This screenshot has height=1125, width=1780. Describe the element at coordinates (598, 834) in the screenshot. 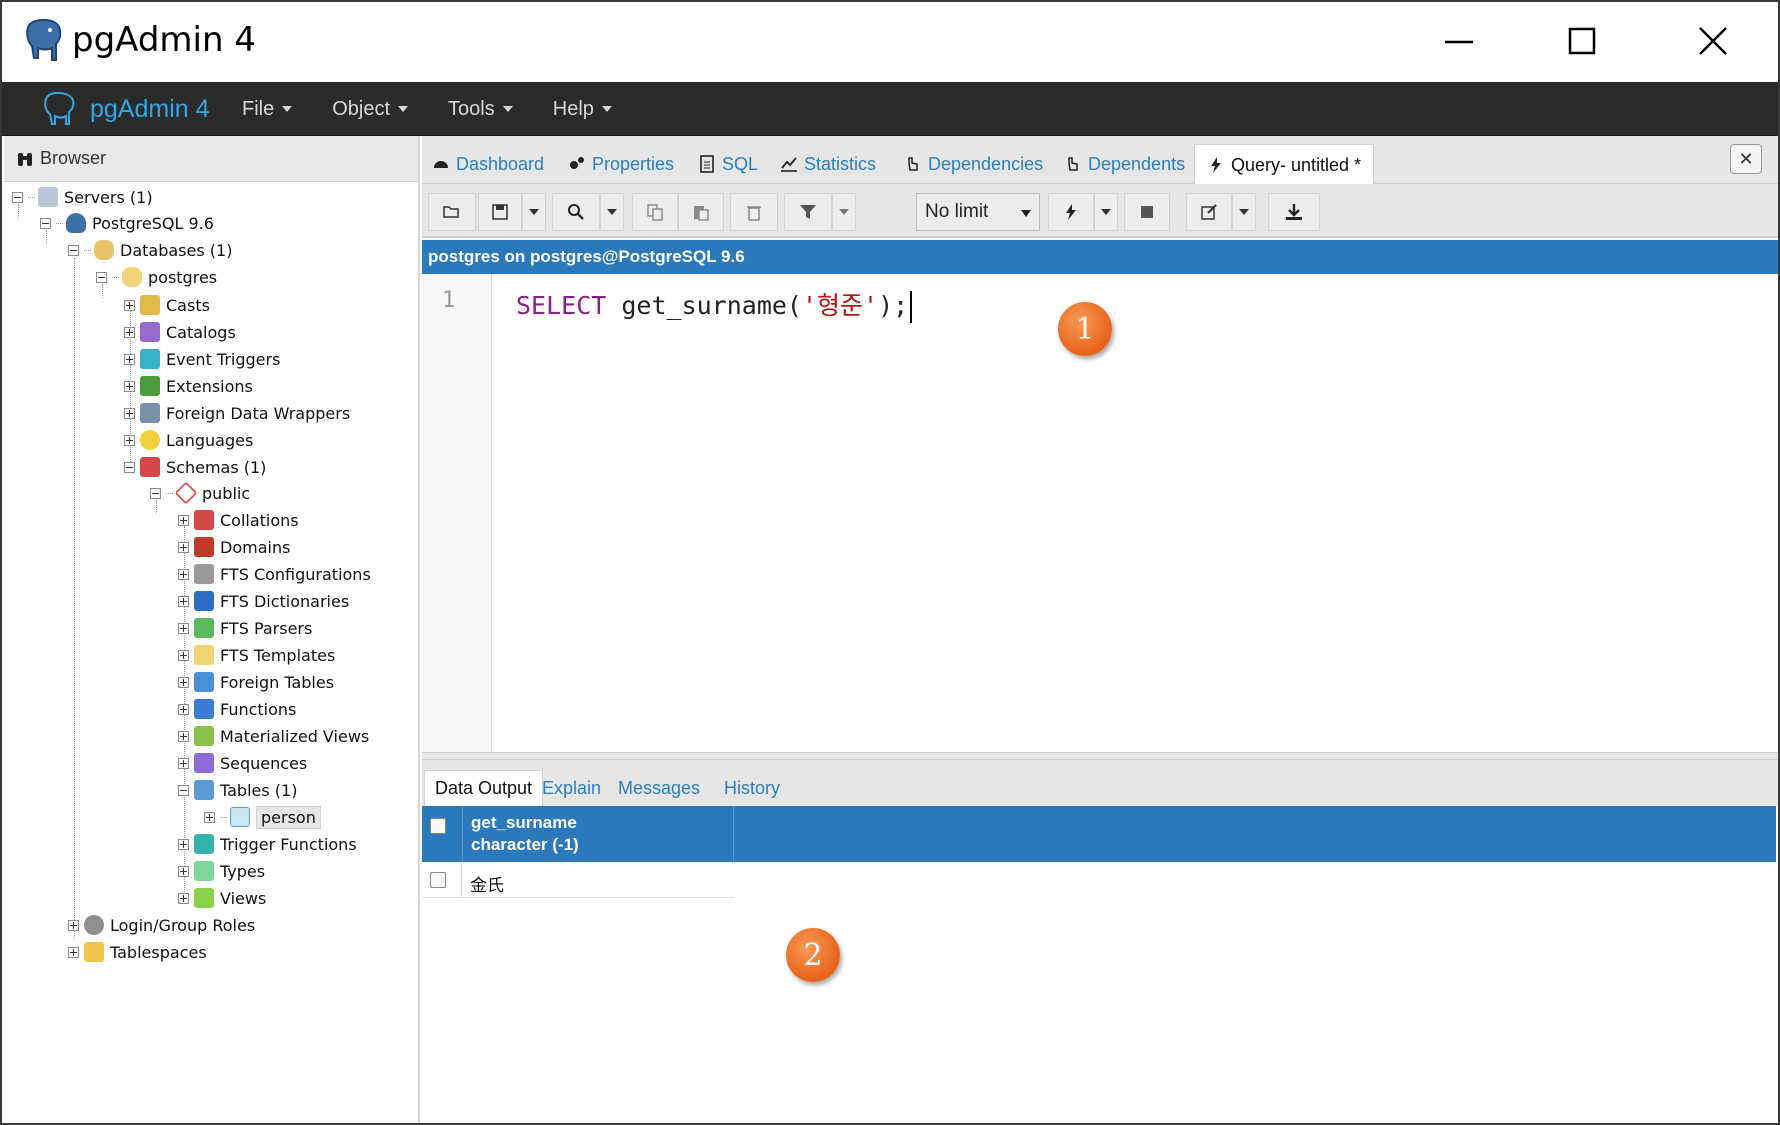

I see `column-header-get-surname: get_surname character (-1)` at that location.